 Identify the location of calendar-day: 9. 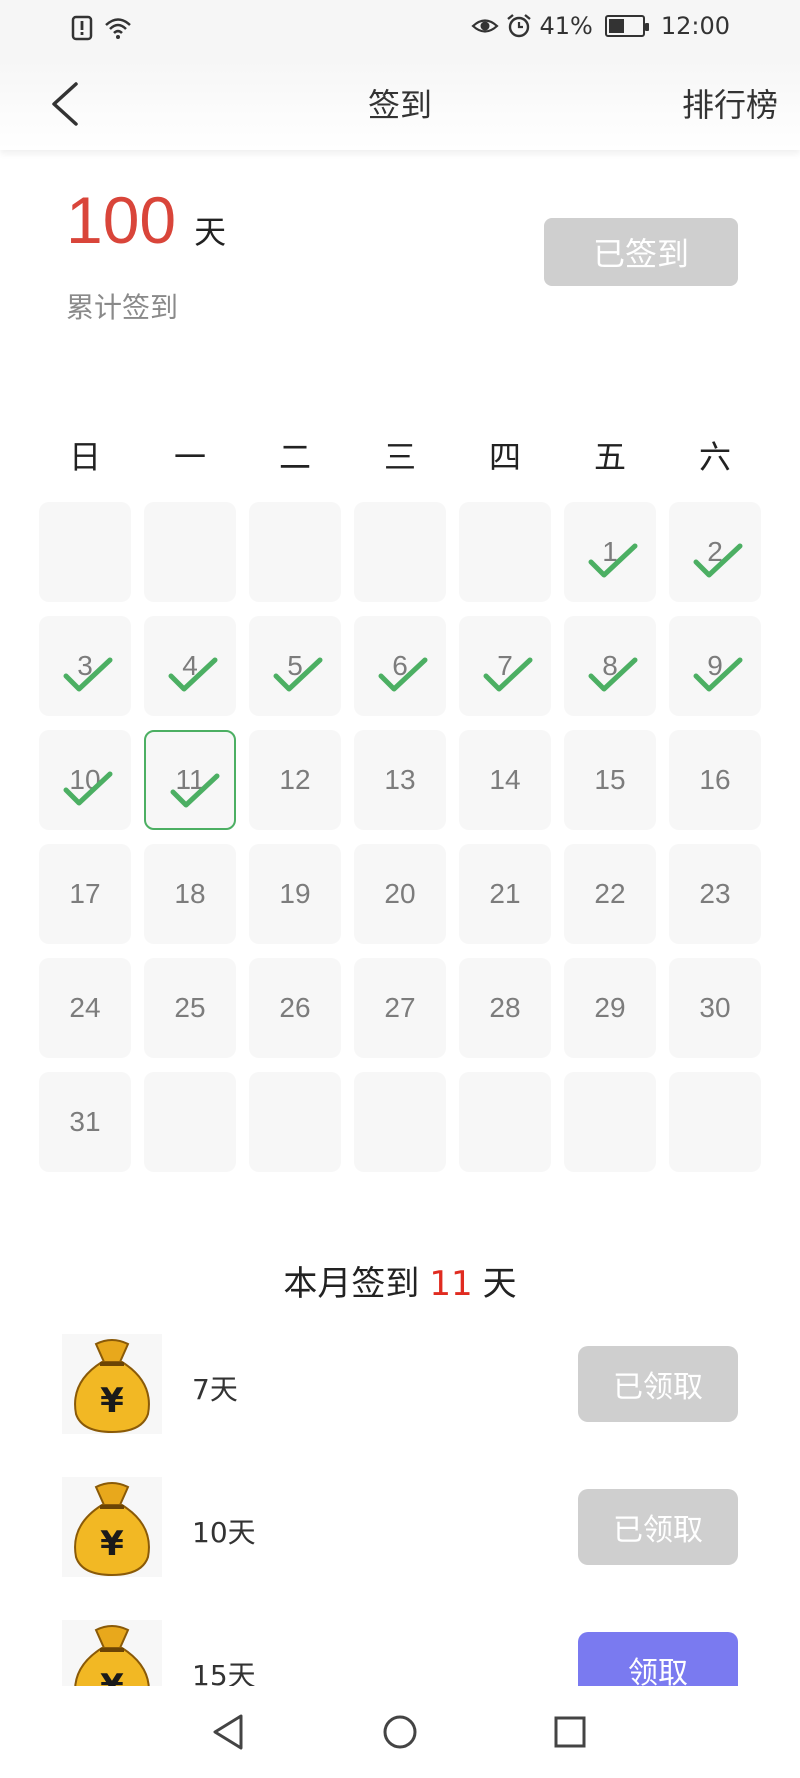
(715, 666).